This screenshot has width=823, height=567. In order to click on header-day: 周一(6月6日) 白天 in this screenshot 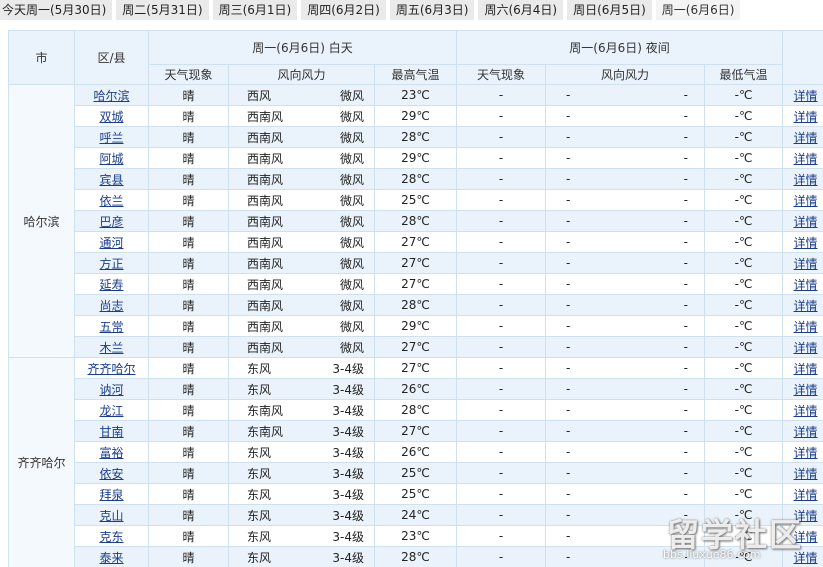, I will do `click(302, 47)`.